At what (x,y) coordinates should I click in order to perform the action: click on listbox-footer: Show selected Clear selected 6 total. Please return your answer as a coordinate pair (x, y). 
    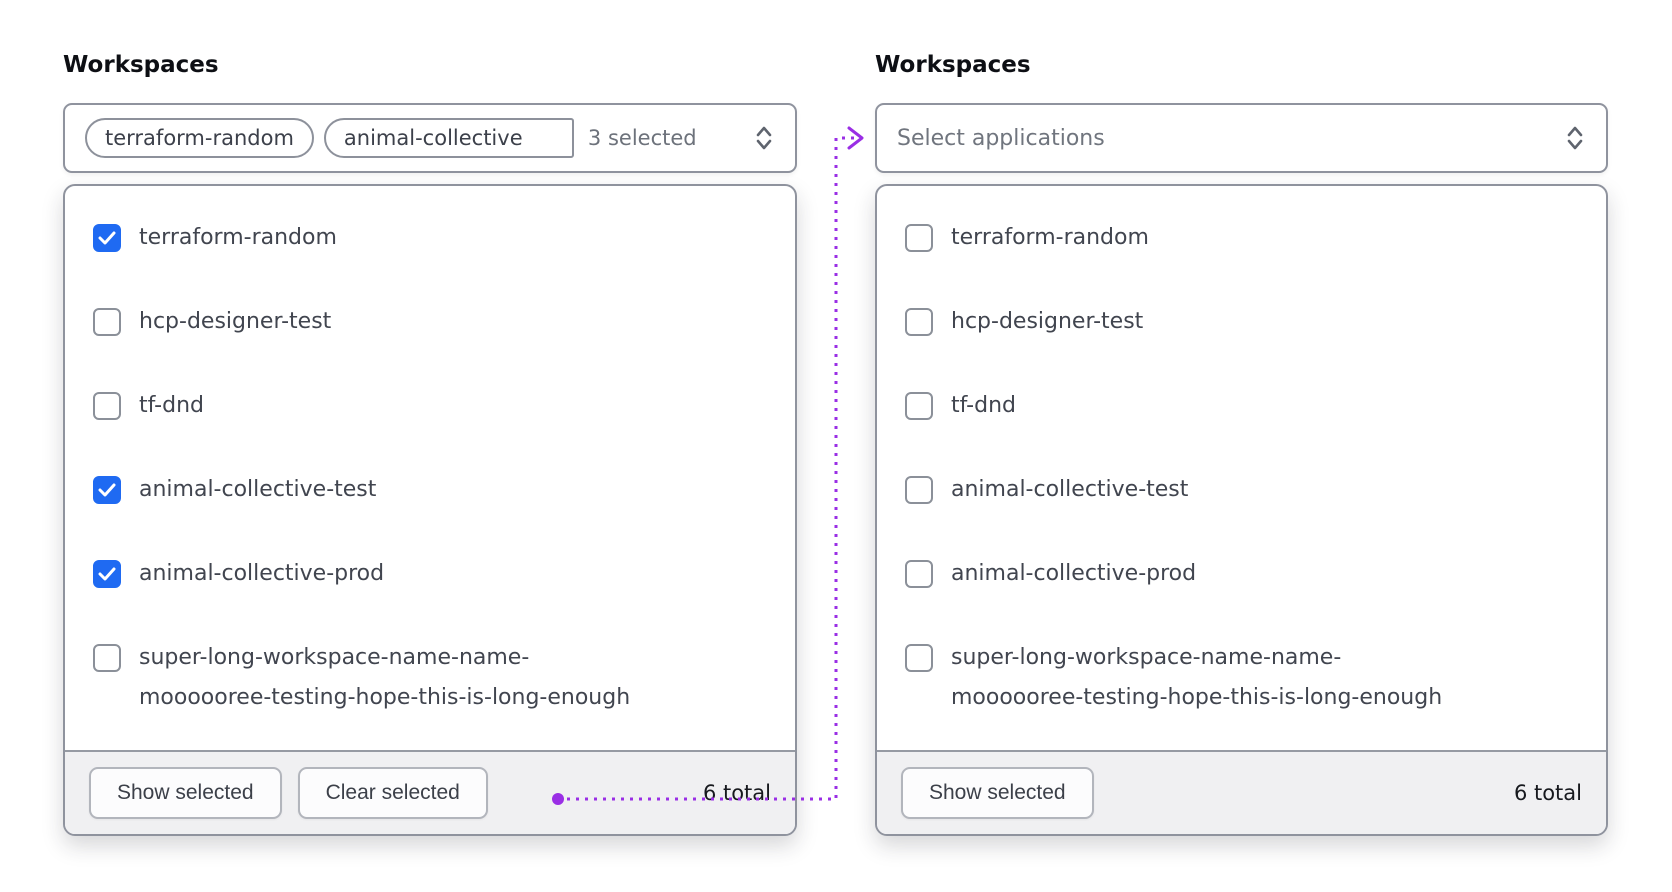
    Looking at the image, I should click on (430, 792).